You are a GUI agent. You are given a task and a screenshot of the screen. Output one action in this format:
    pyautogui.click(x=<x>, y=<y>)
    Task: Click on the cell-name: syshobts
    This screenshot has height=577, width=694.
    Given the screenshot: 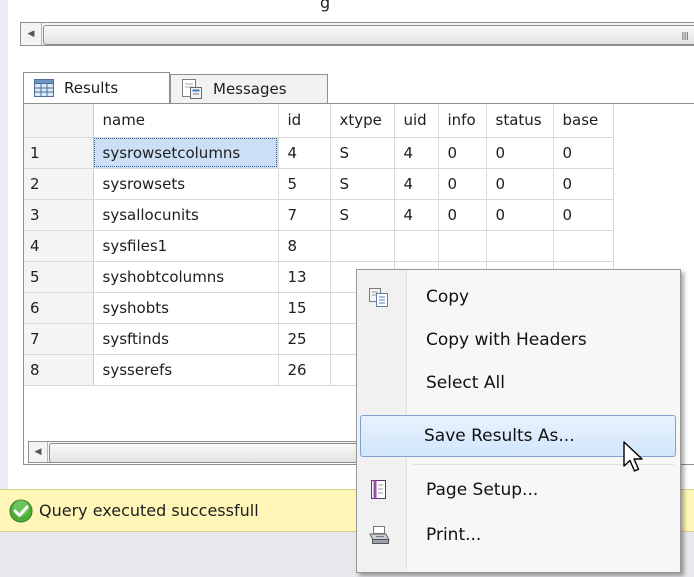 What is the action you would take?
    pyautogui.click(x=186, y=308)
    